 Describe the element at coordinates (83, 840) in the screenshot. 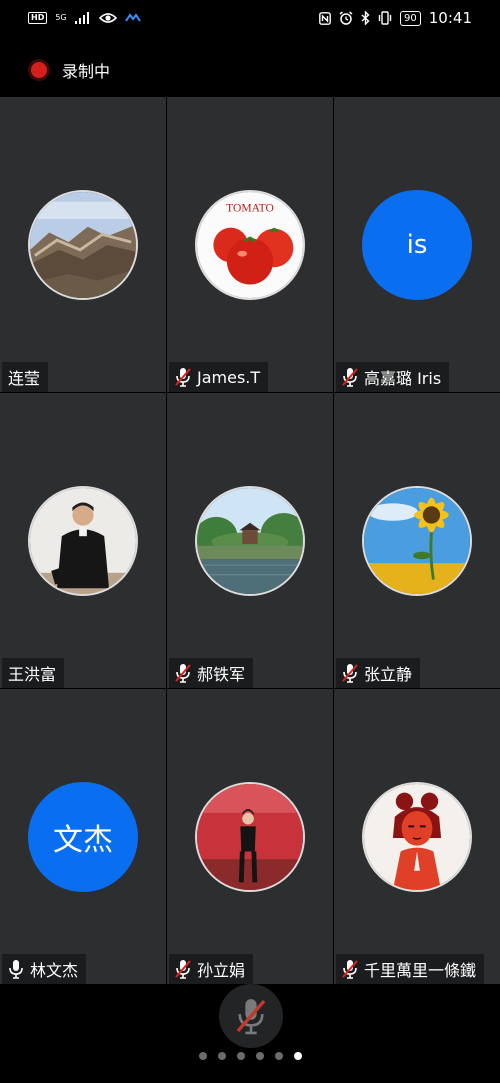

I see `avatar-initials-text: 文杰` at that location.